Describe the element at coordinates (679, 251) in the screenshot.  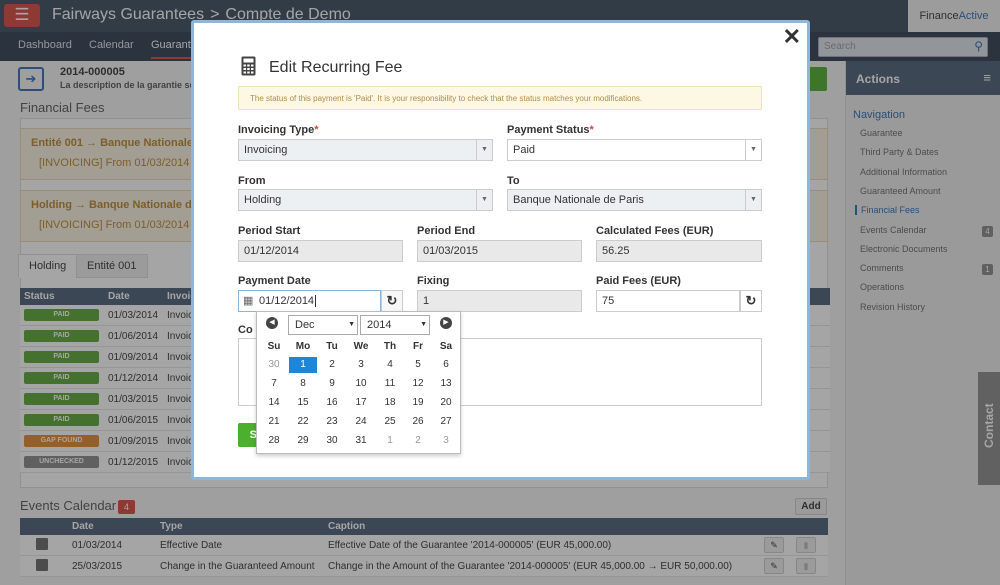
I see `calculated-fees-field: 56.25` at that location.